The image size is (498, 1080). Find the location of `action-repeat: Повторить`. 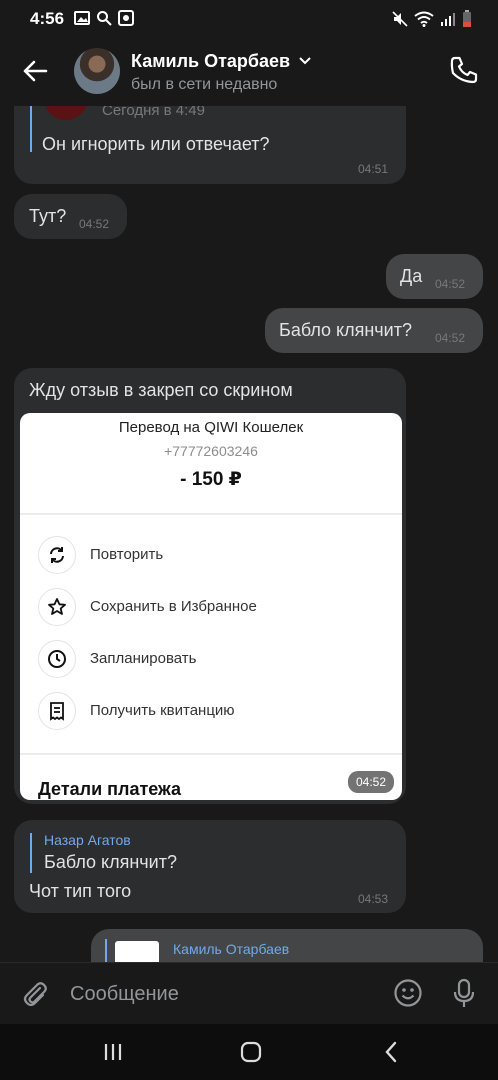

action-repeat: Повторить is located at coordinates (208, 556).